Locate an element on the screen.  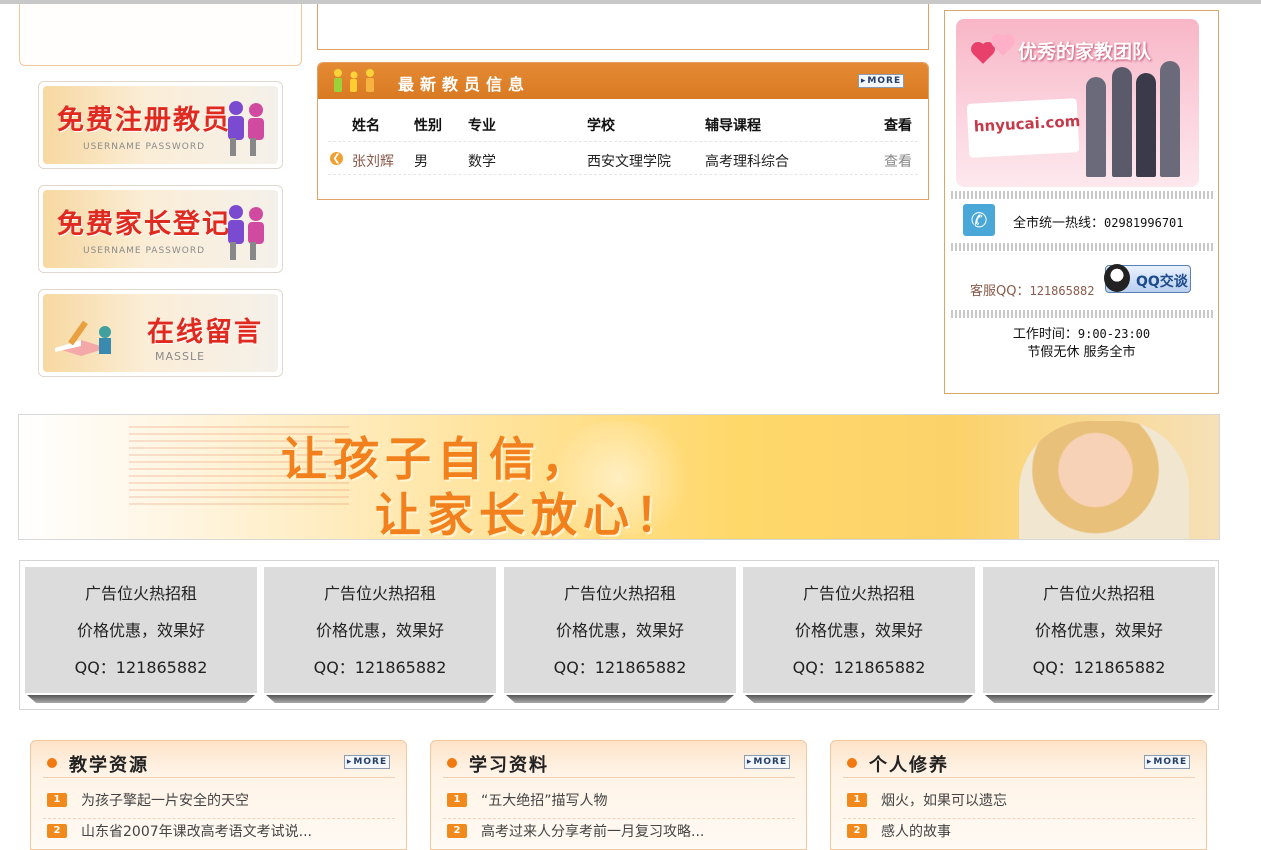
view-link: 查看 is located at coordinates (898, 161).